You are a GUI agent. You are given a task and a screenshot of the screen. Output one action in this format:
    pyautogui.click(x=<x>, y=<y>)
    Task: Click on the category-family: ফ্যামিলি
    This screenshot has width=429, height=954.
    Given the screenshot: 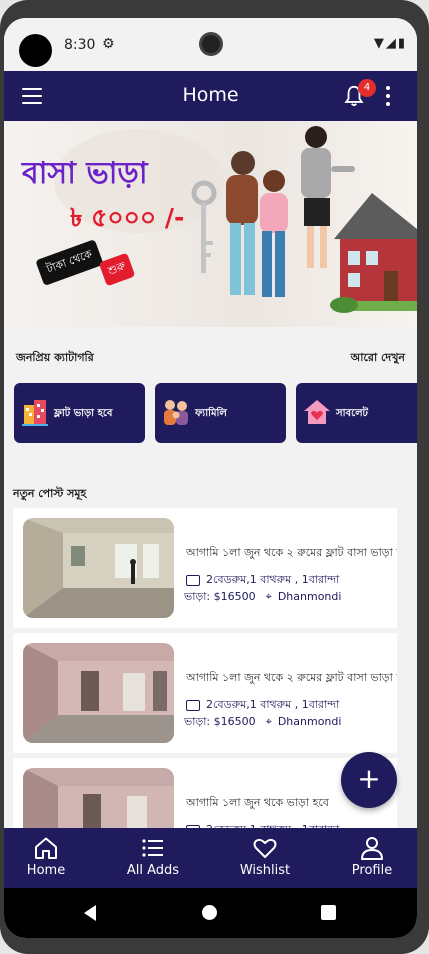 What is the action you would take?
    pyautogui.click(x=220, y=413)
    